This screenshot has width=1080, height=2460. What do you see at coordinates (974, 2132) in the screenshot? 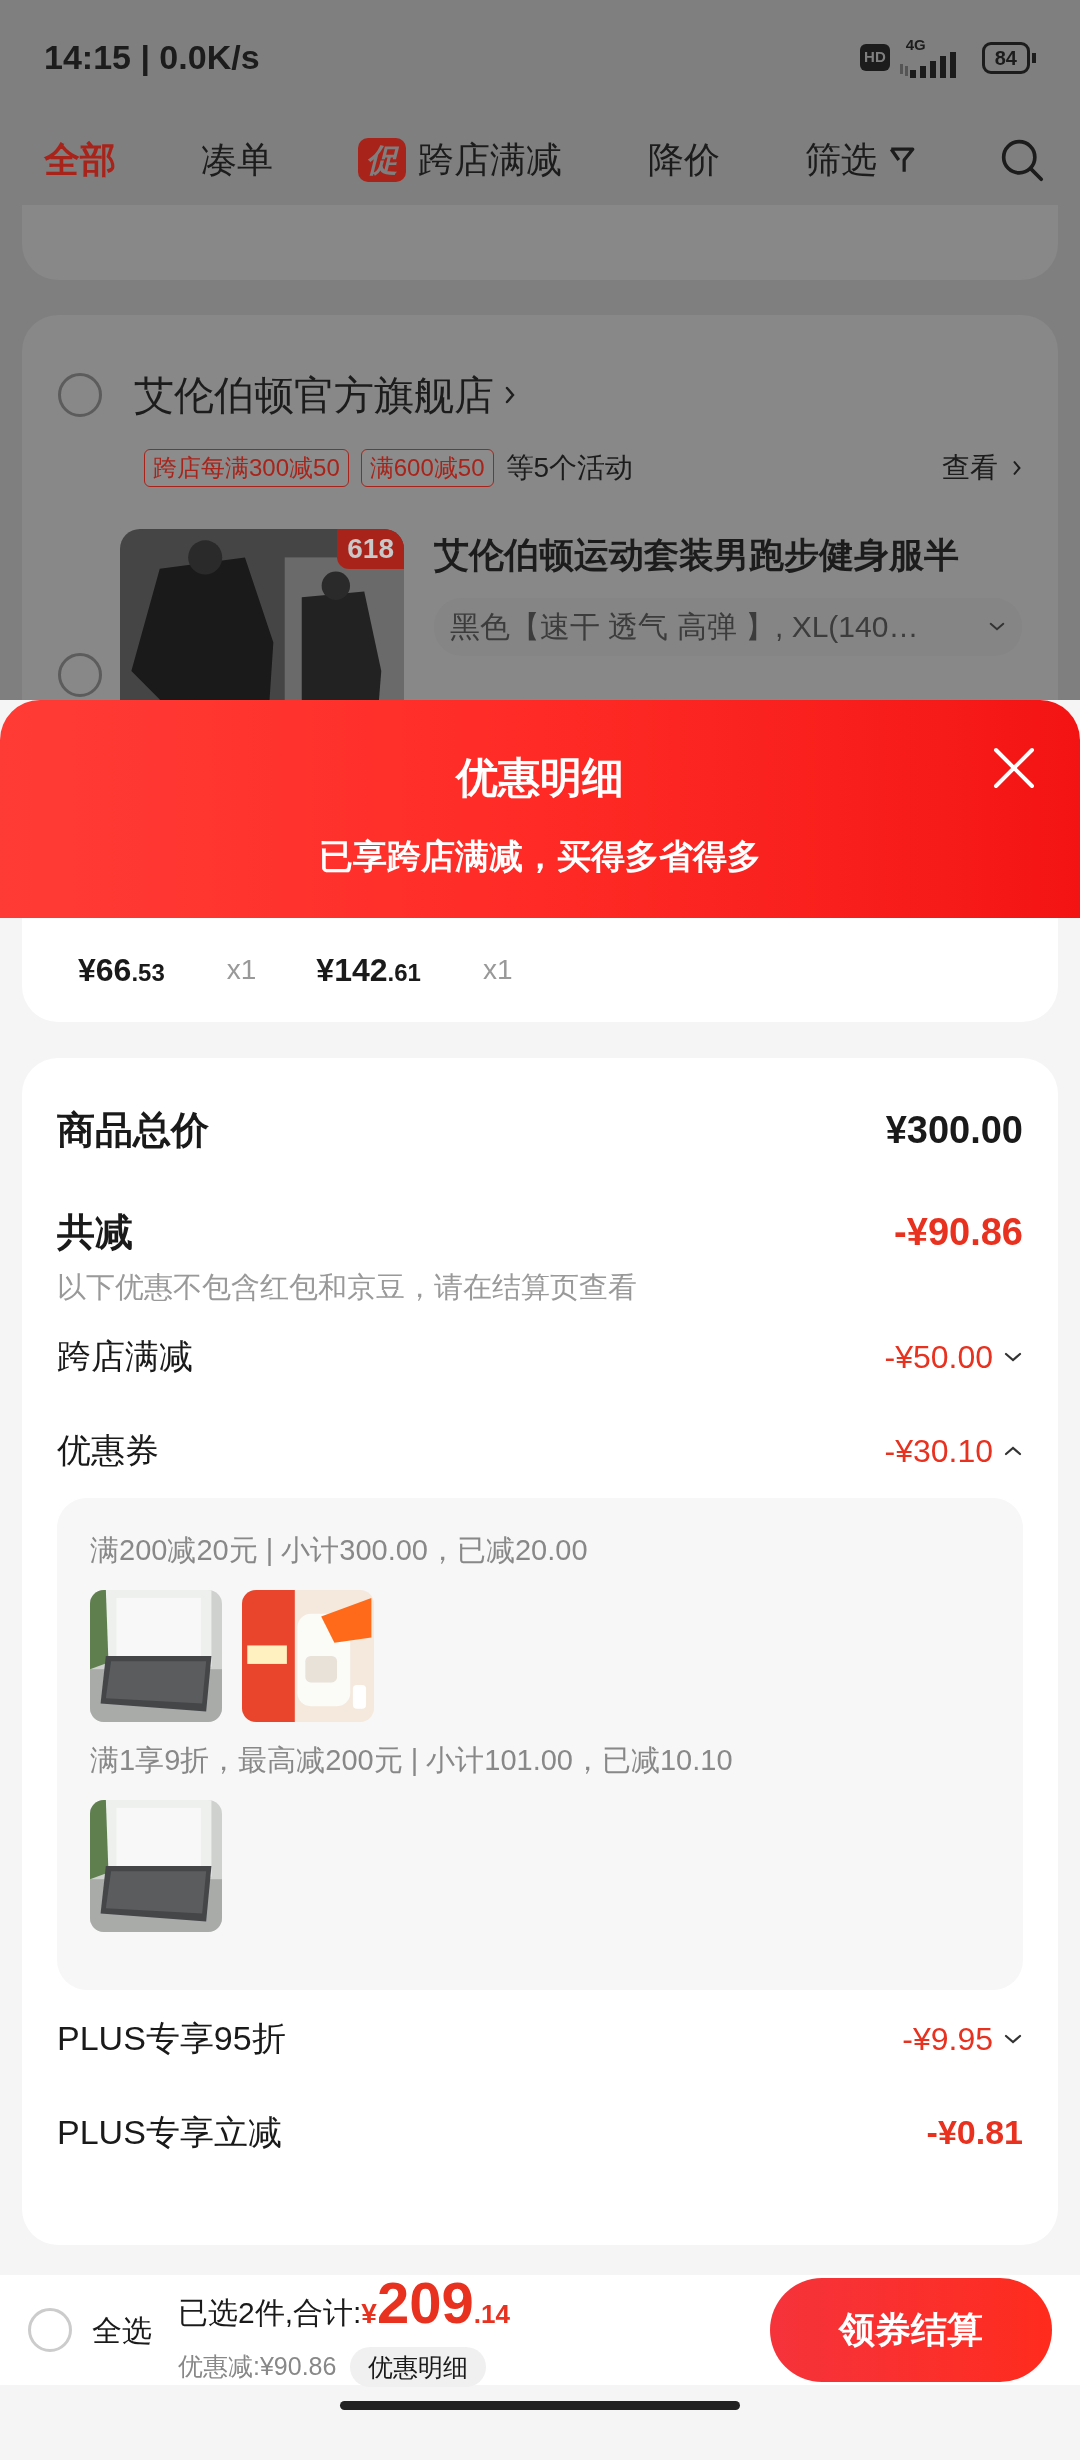
I see `discount-amount: -¥0.81` at bounding box center [974, 2132].